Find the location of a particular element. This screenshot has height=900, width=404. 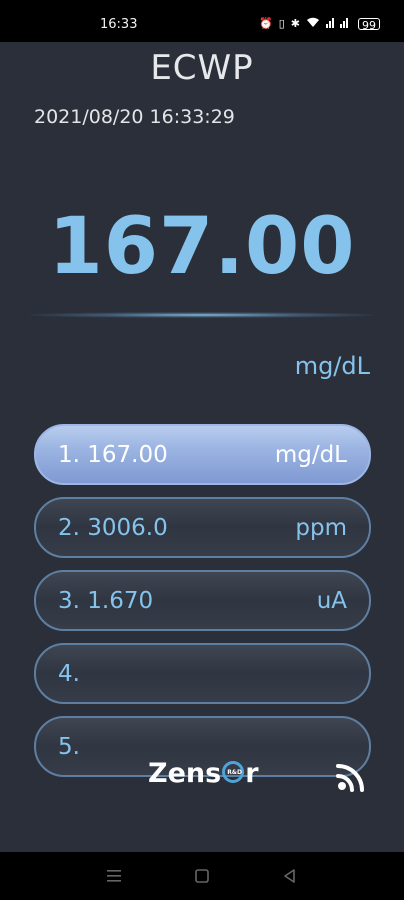

reading-label: 3. 1.670 is located at coordinates (106, 600).